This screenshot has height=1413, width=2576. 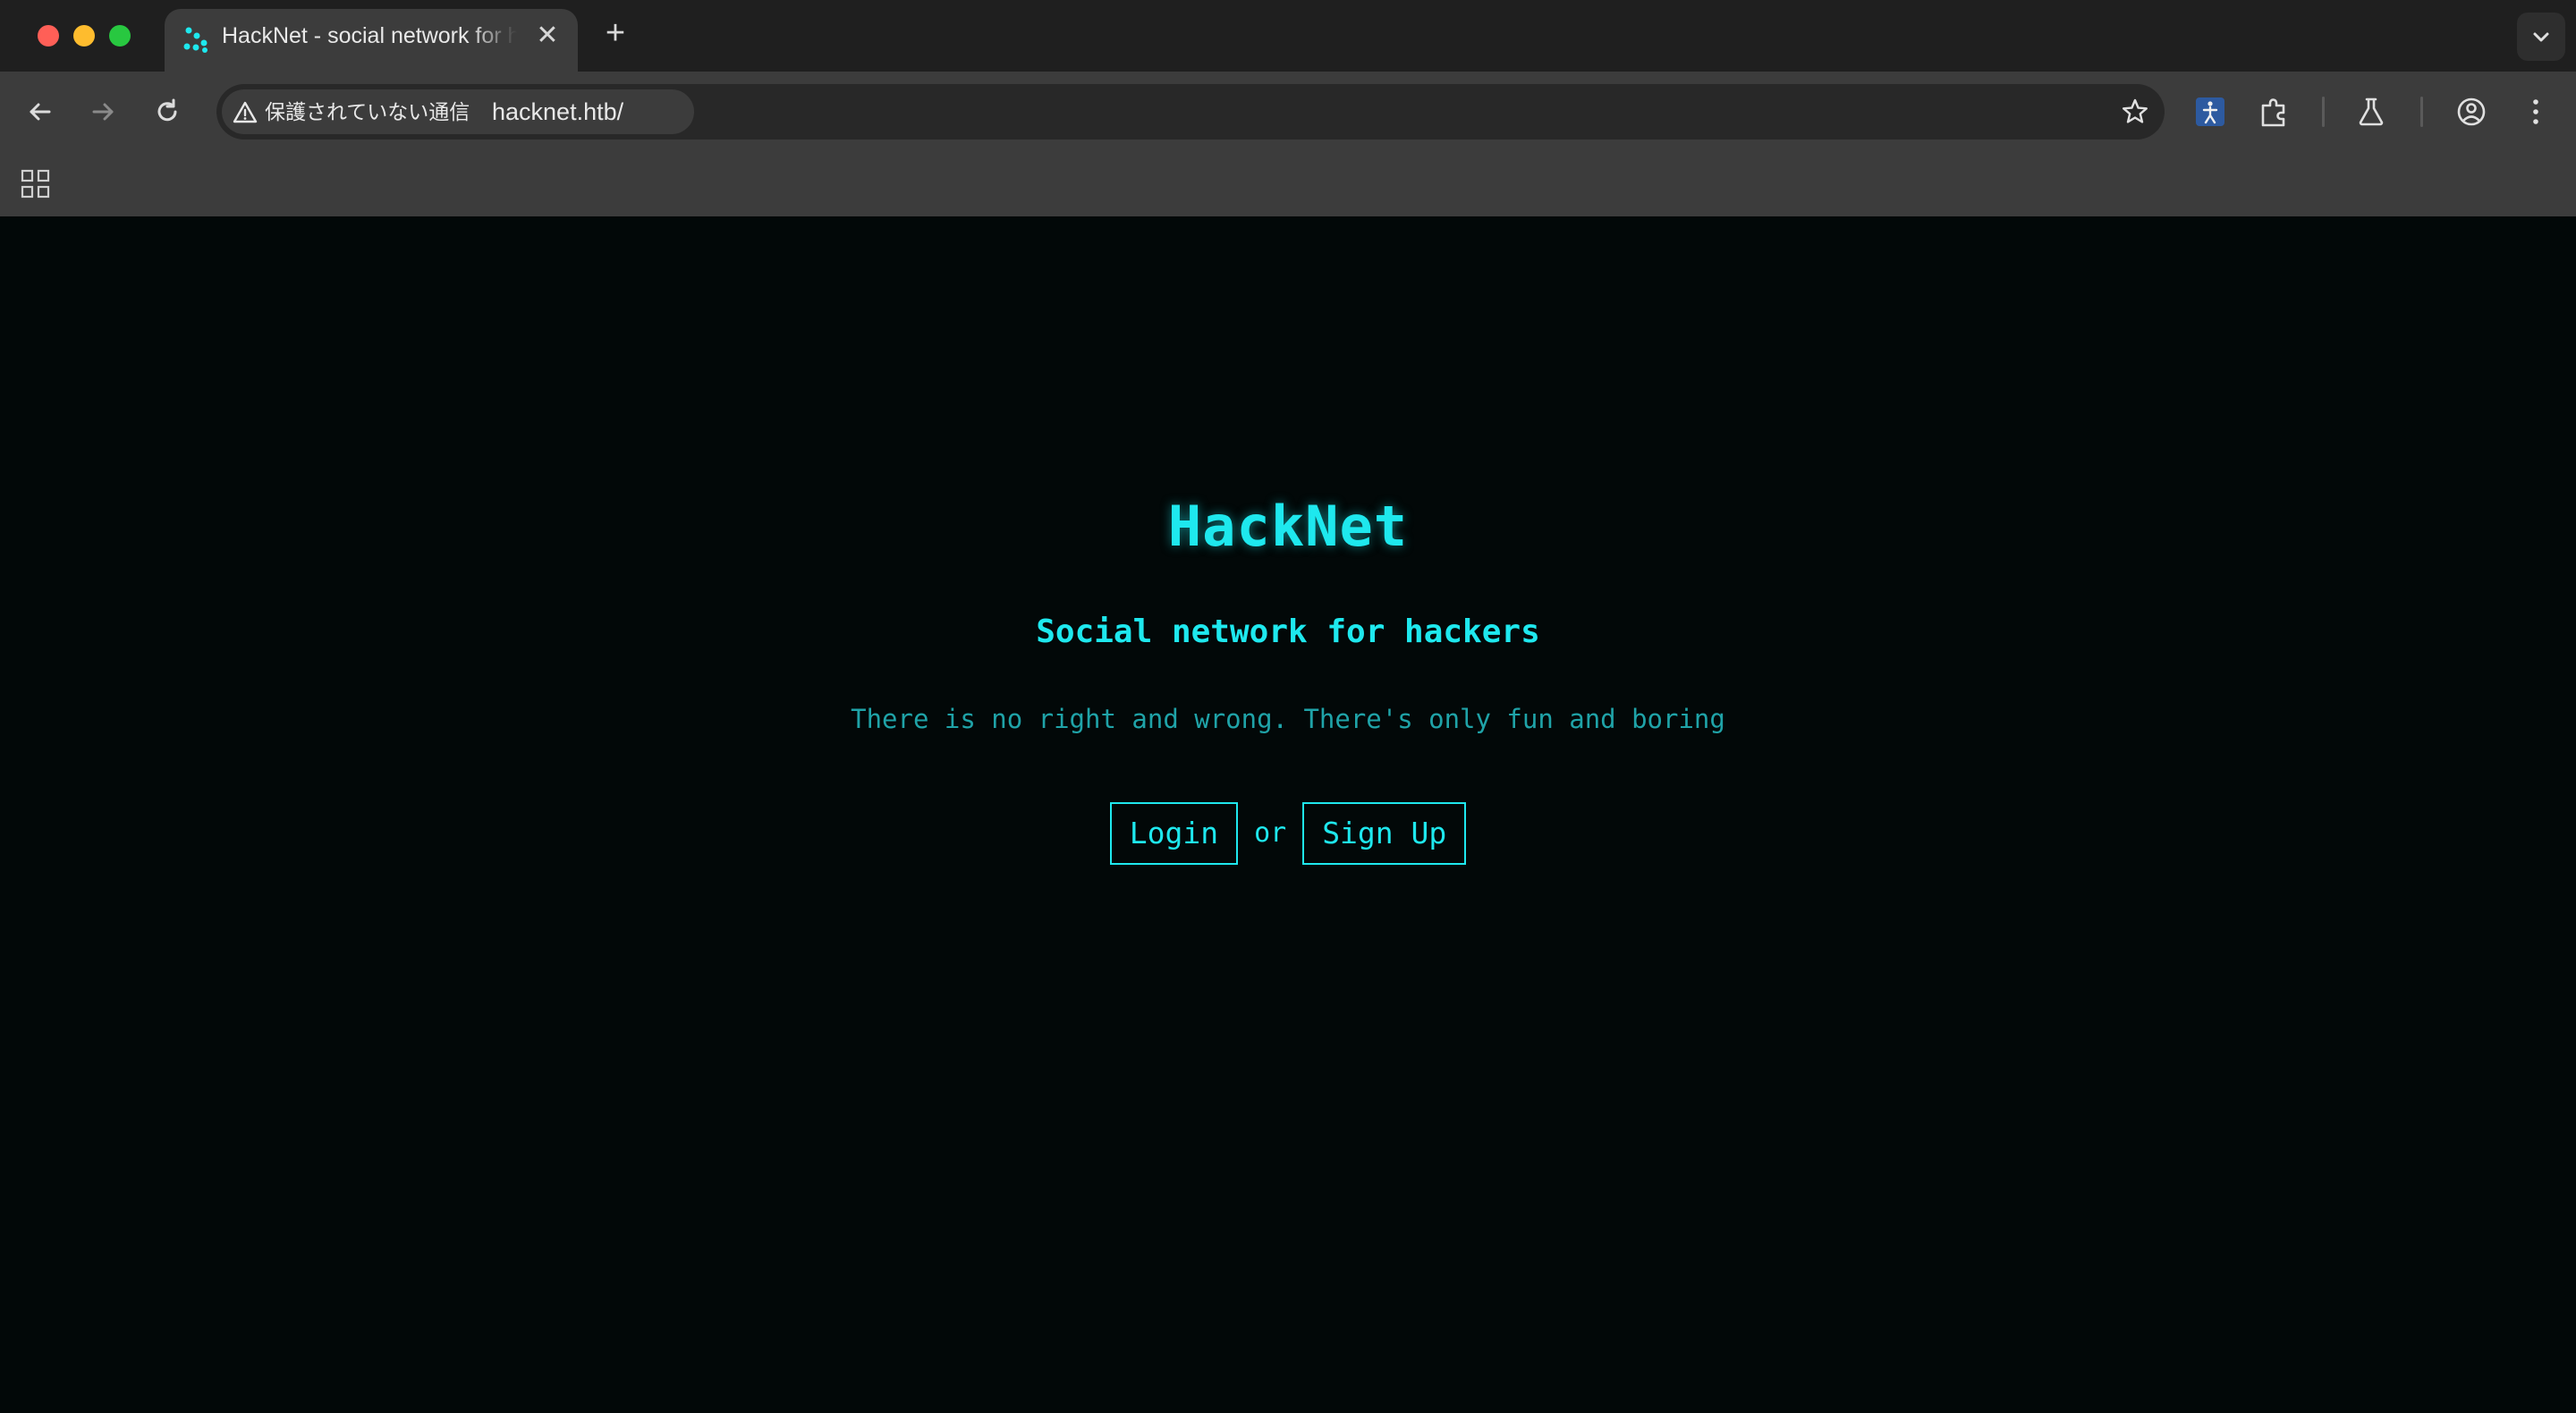 I want to click on minimize-window-button, so click(x=84, y=36).